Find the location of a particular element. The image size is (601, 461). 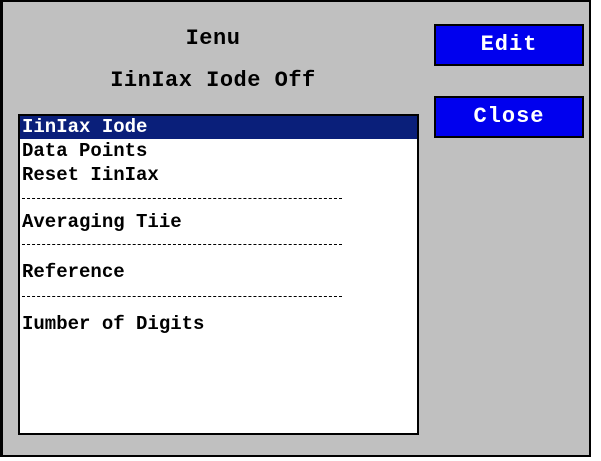

list-item-averaging-time: Averaging Tiie is located at coordinates (101, 222).